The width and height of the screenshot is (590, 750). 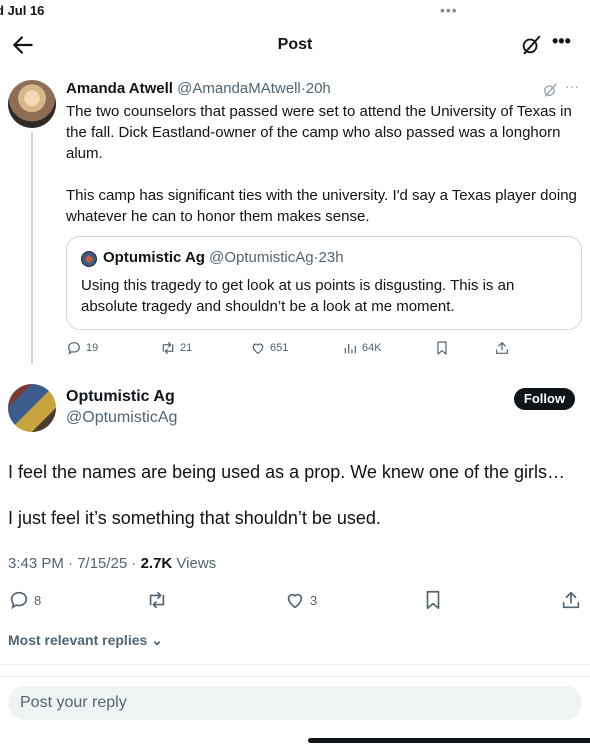 I want to click on more-icon: •••, so click(x=561, y=41).